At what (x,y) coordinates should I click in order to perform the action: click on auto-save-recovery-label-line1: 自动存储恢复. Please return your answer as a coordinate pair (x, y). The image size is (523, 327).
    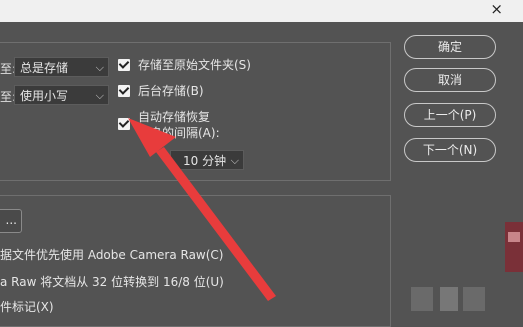
    Looking at the image, I should click on (174, 117).